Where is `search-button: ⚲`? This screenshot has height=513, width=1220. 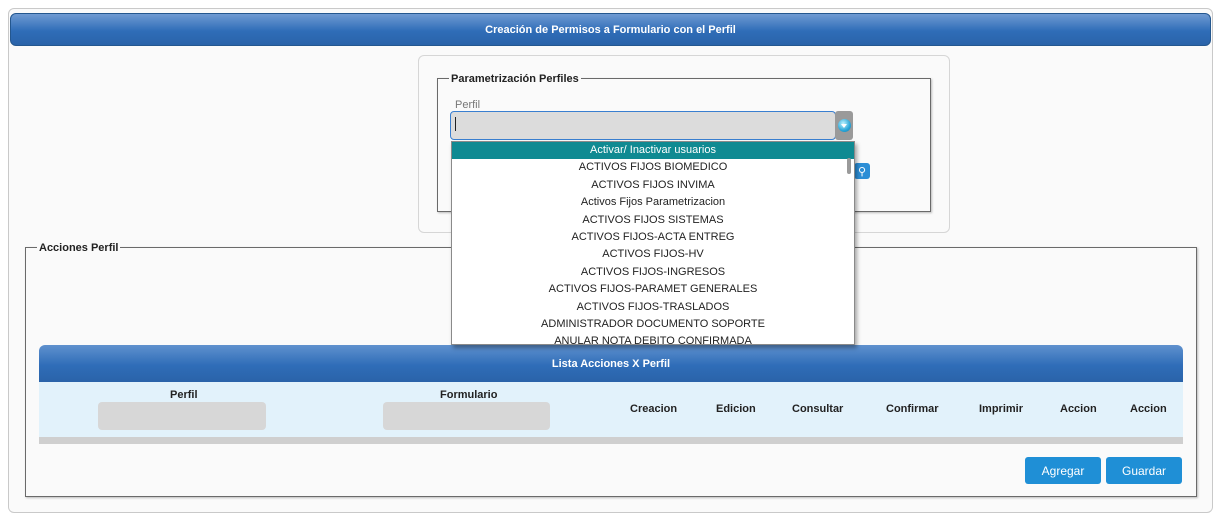 search-button: ⚲ is located at coordinates (862, 171).